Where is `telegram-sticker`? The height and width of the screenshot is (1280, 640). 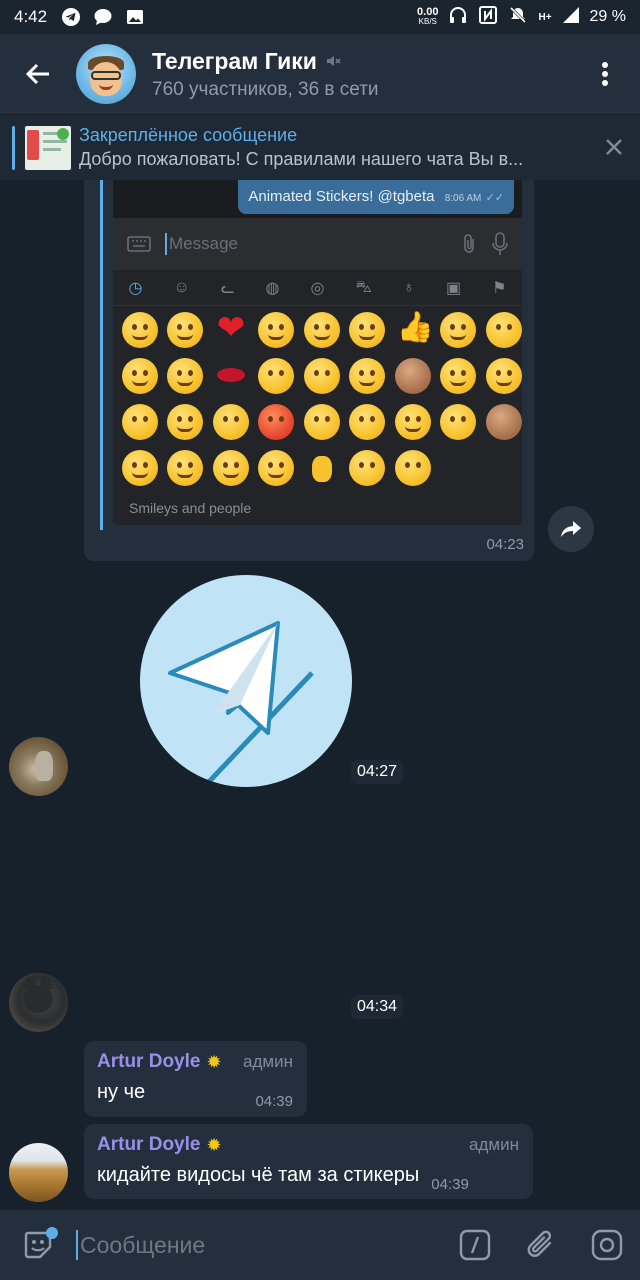
telegram-sticker is located at coordinates (246, 681).